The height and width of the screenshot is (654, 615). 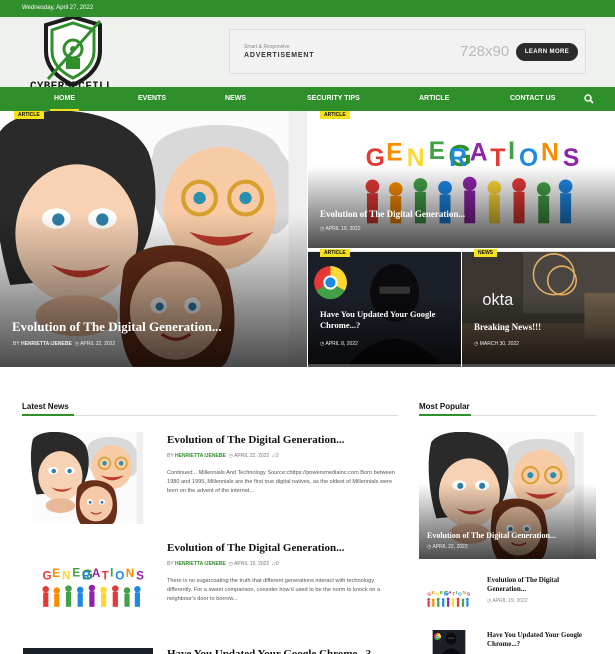 What do you see at coordinates (507, 601) in the screenshot?
I see `popular-meta: ◷ APRIL 19, 2022` at bounding box center [507, 601].